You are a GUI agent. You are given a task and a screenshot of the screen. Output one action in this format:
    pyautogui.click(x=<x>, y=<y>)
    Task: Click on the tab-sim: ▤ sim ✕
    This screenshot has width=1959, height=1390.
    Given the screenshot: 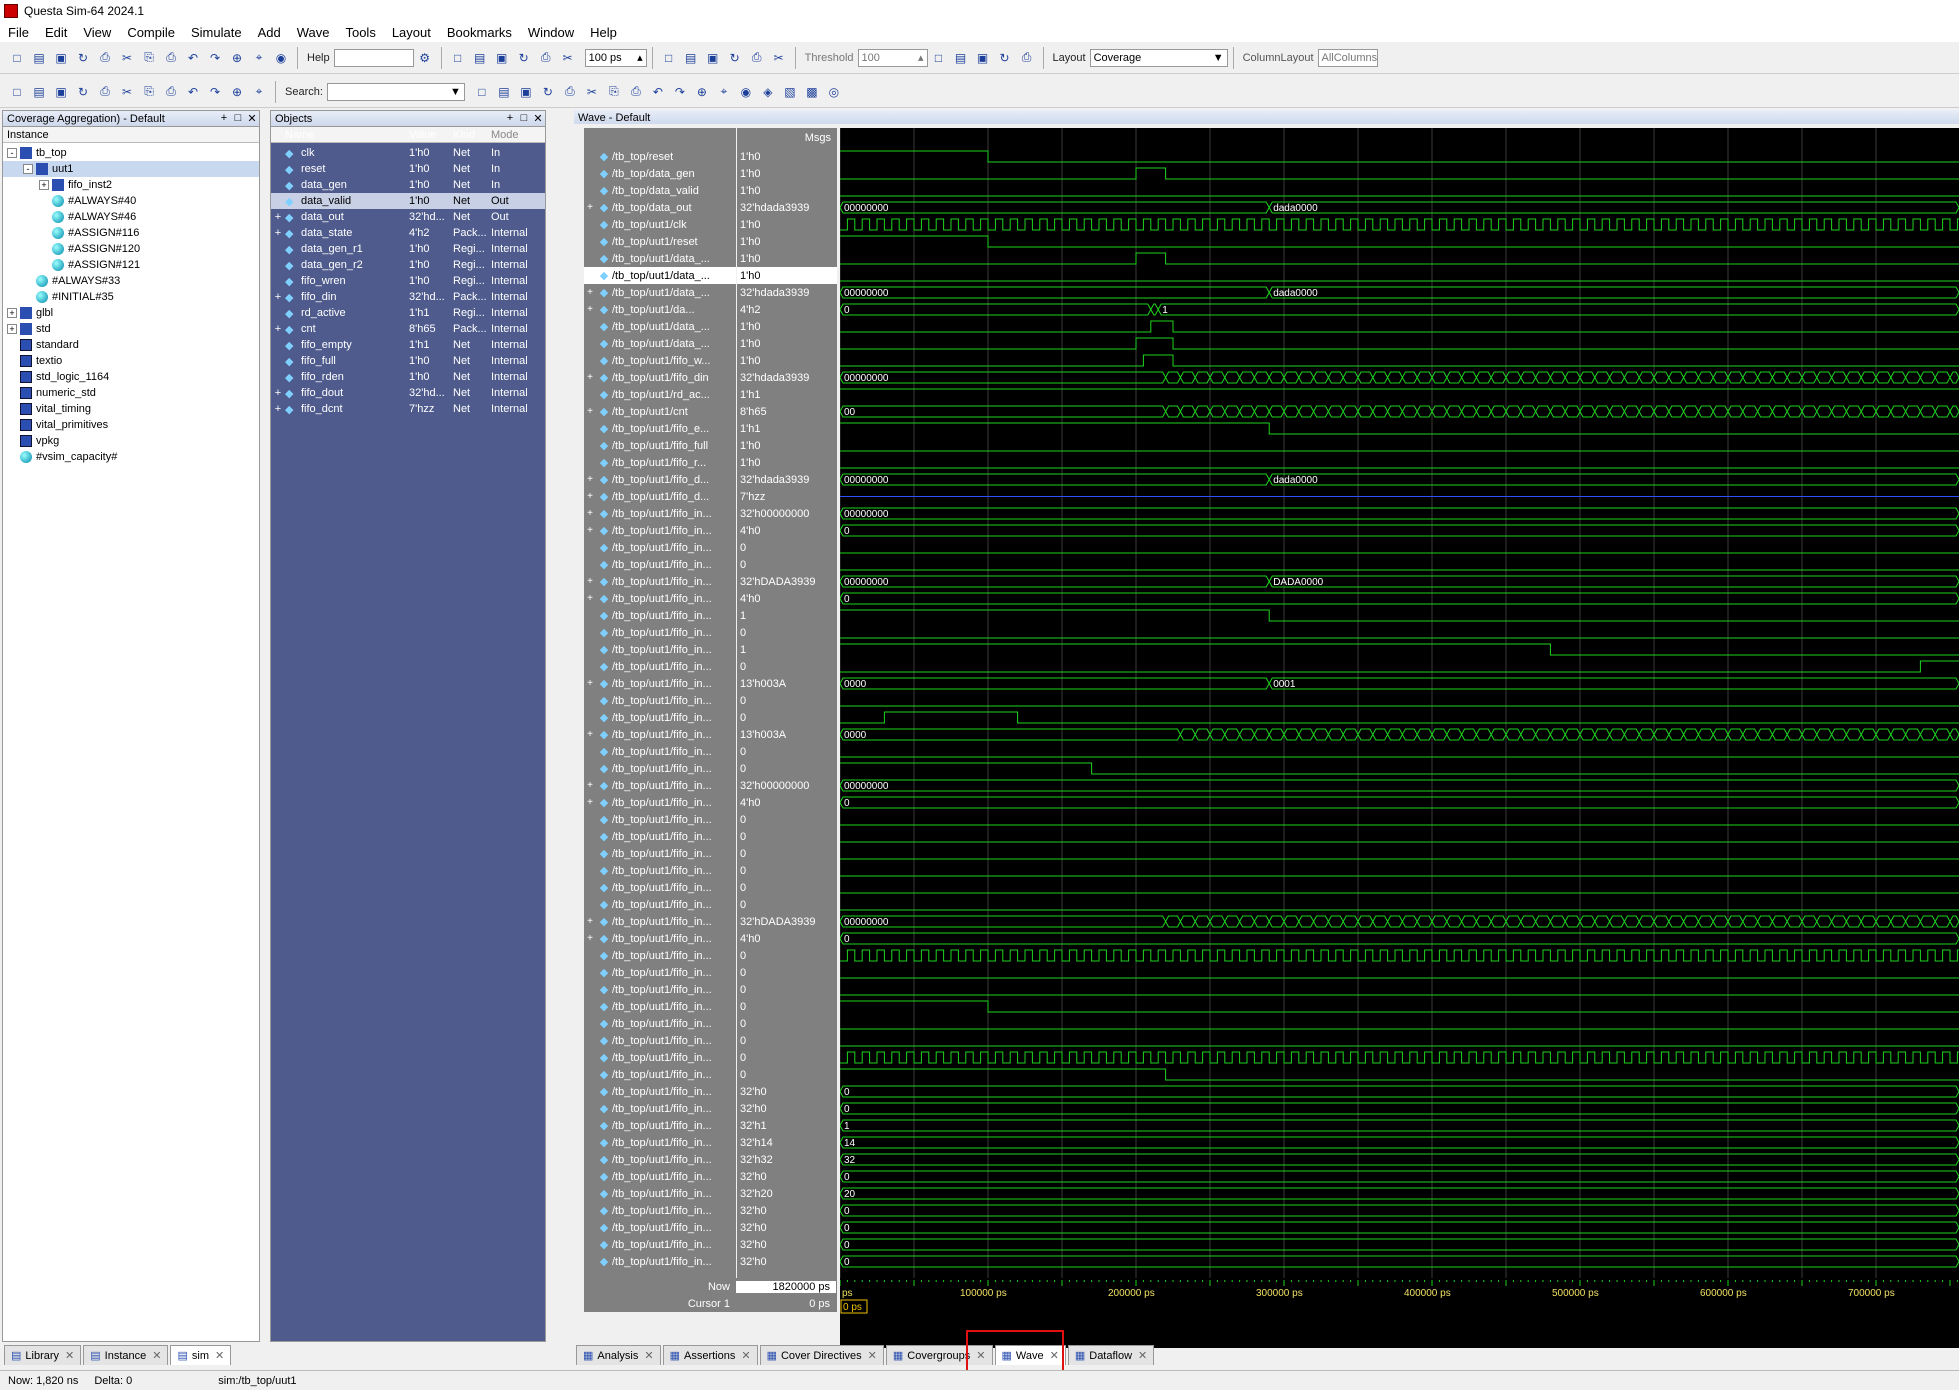 What is the action you would take?
    pyautogui.click(x=201, y=1355)
    